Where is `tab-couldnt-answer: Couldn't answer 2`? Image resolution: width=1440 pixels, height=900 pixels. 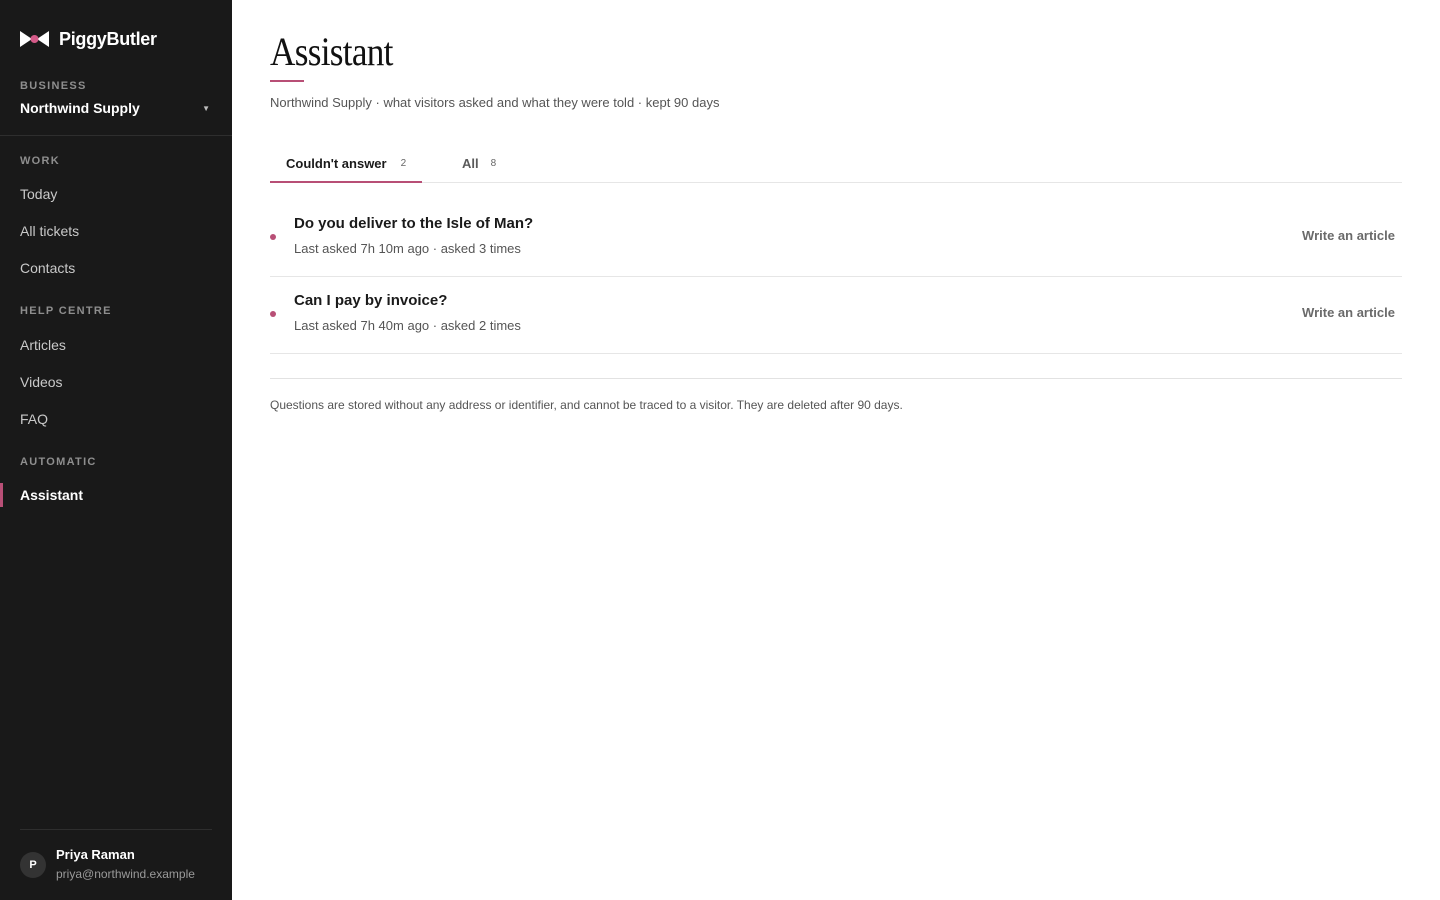
tab-couldnt-answer: Couldn't answer 2 is located at coordinates (346, 164).